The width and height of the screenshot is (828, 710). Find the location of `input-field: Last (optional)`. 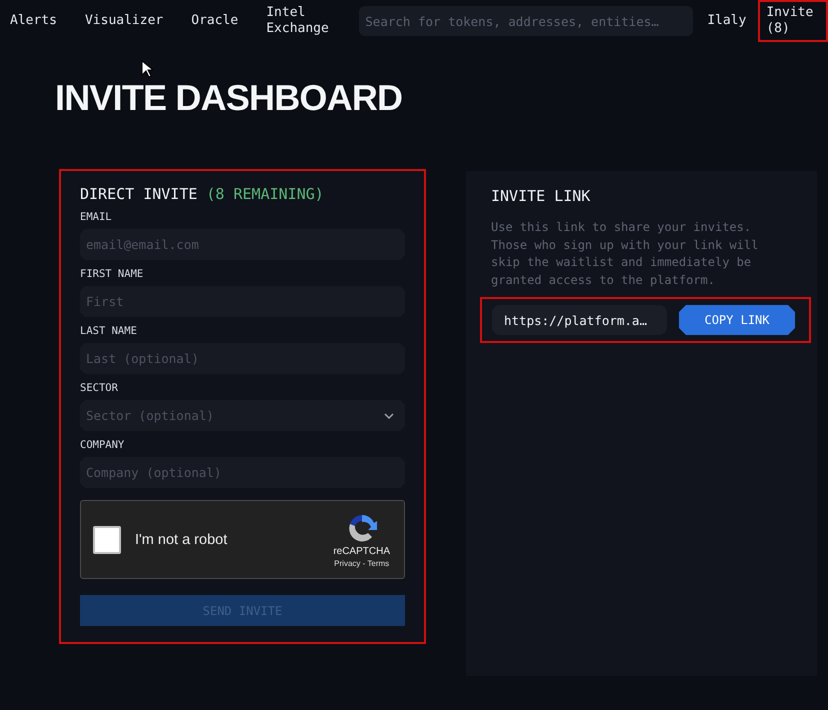

input-field: Last (optional) is located at coordinates (242, 358).